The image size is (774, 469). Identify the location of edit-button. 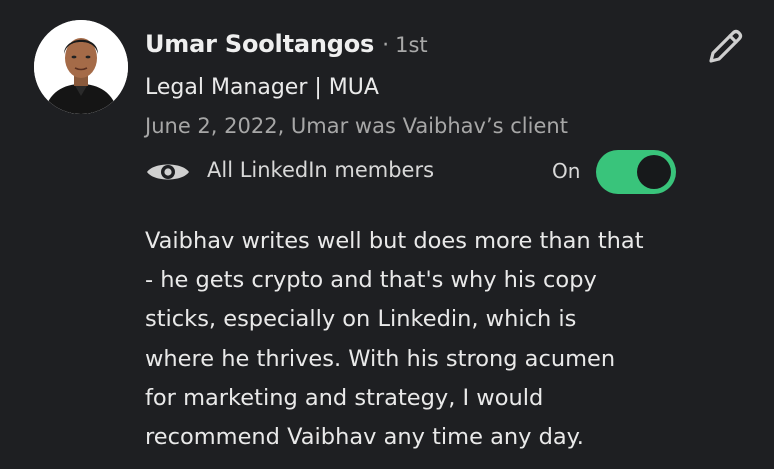
(725, 47).